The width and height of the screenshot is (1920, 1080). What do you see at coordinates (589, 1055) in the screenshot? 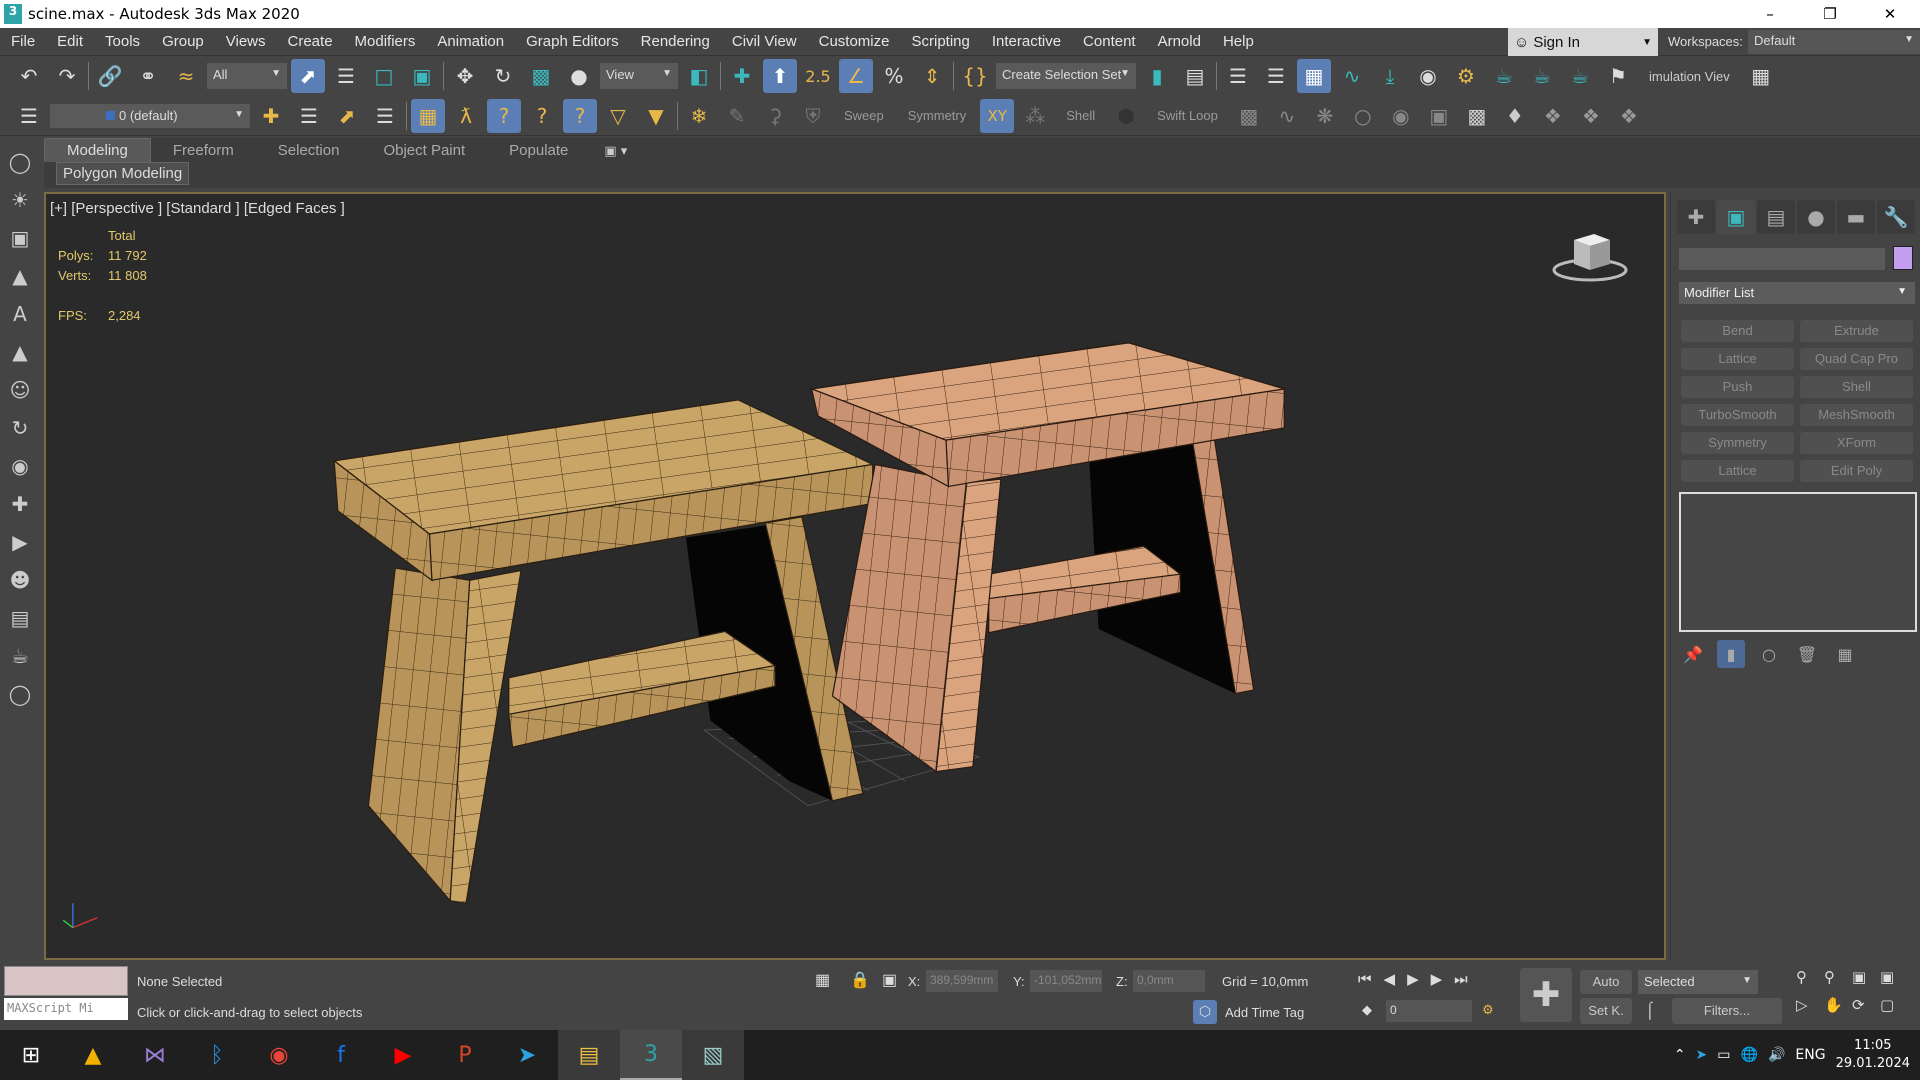
I see `file-explorer-icon: ▤` at bounding box center [589, 1055].